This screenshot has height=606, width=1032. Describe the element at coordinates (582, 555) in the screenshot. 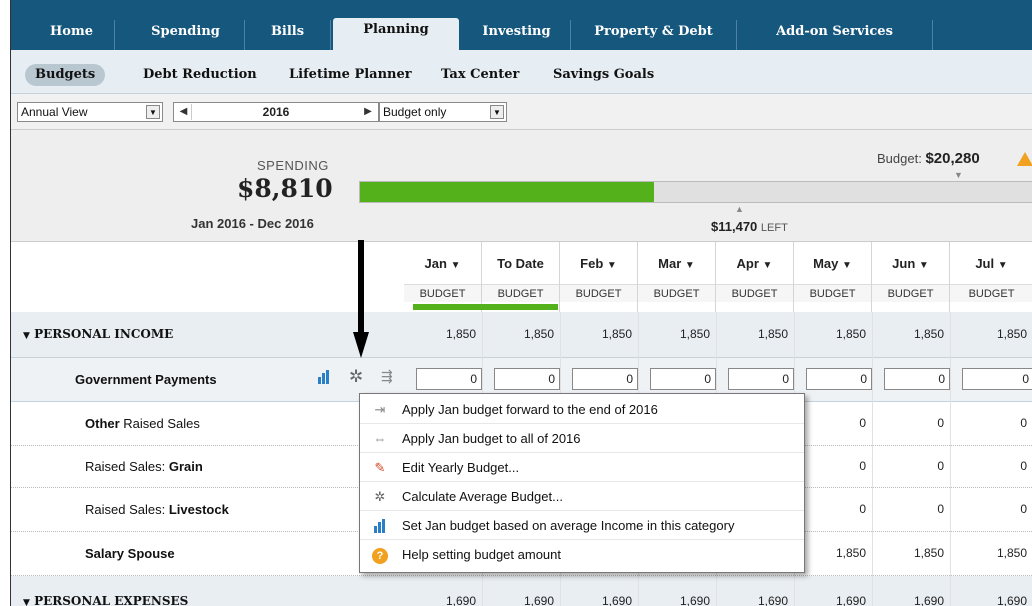

I see `menu-help: ? Help setting budget amount` at that location.